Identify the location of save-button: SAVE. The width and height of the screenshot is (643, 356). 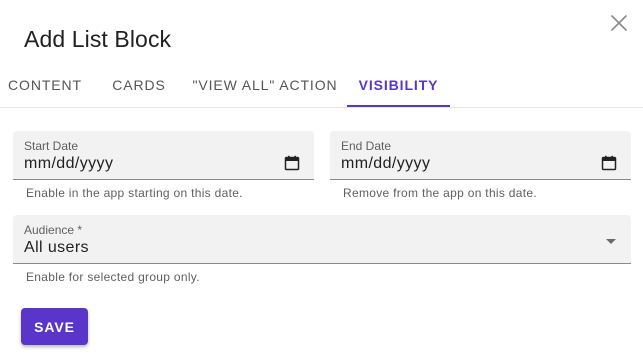
(54, 326).